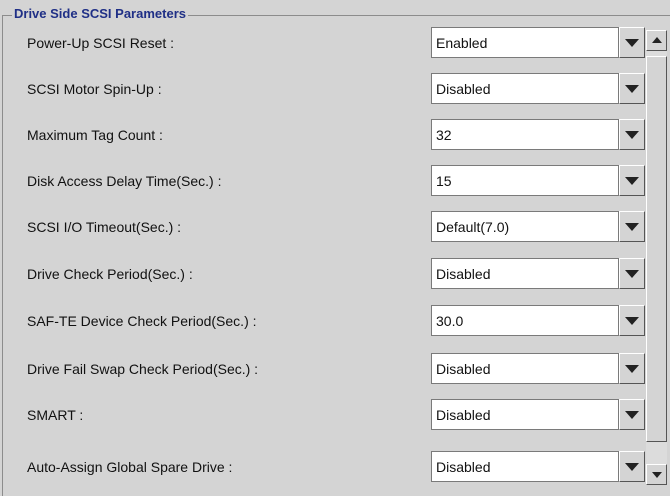 The image size is (670, 496). Describe the element at coordinates (525, 134) in the screenshot. I see `select-value: 32` at that location.